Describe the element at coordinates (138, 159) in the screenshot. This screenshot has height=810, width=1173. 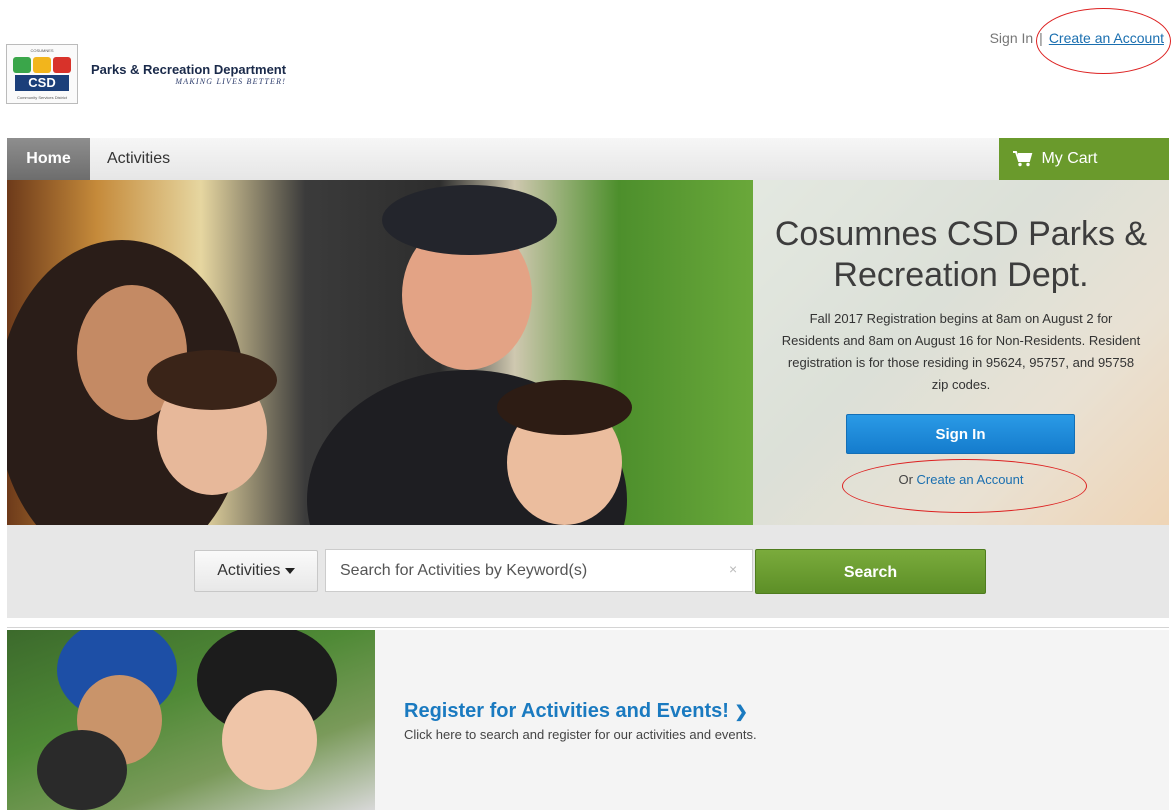
I see `nav-activities-tab: Activities` at that location.